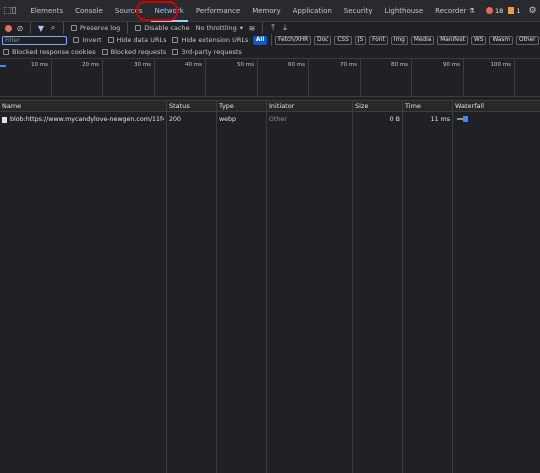 The height and width of the screenshot is (473, 540). Describe the element at coordinates (501, 40) in the screenshot. I see `type-filter-wasm: Wasm` at that location.